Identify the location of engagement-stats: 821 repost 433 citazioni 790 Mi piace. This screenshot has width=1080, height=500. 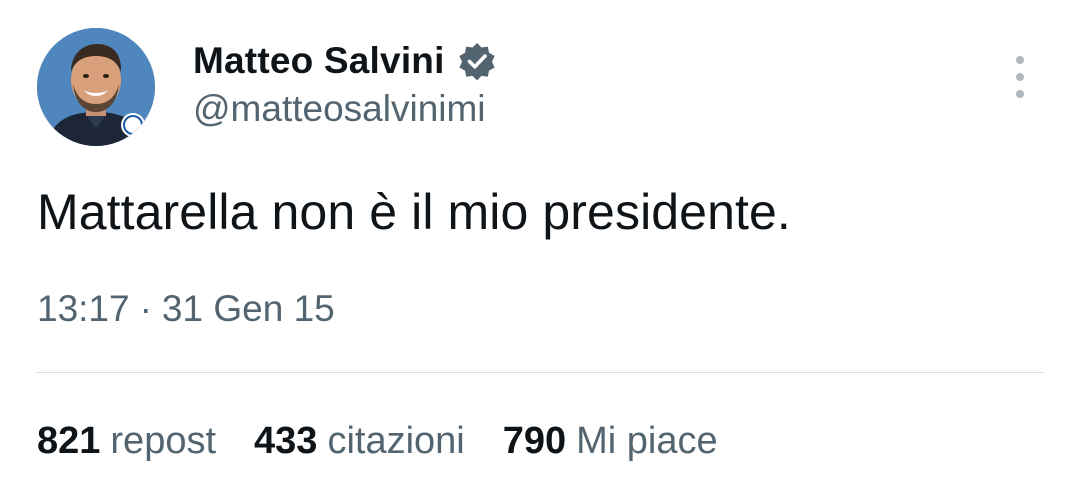
(396, 441).